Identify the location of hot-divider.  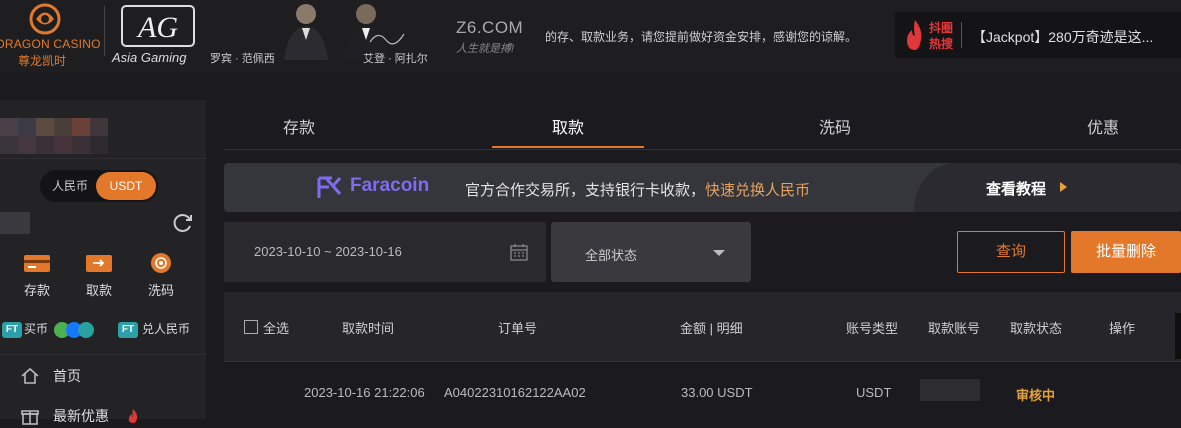
(961, 35).